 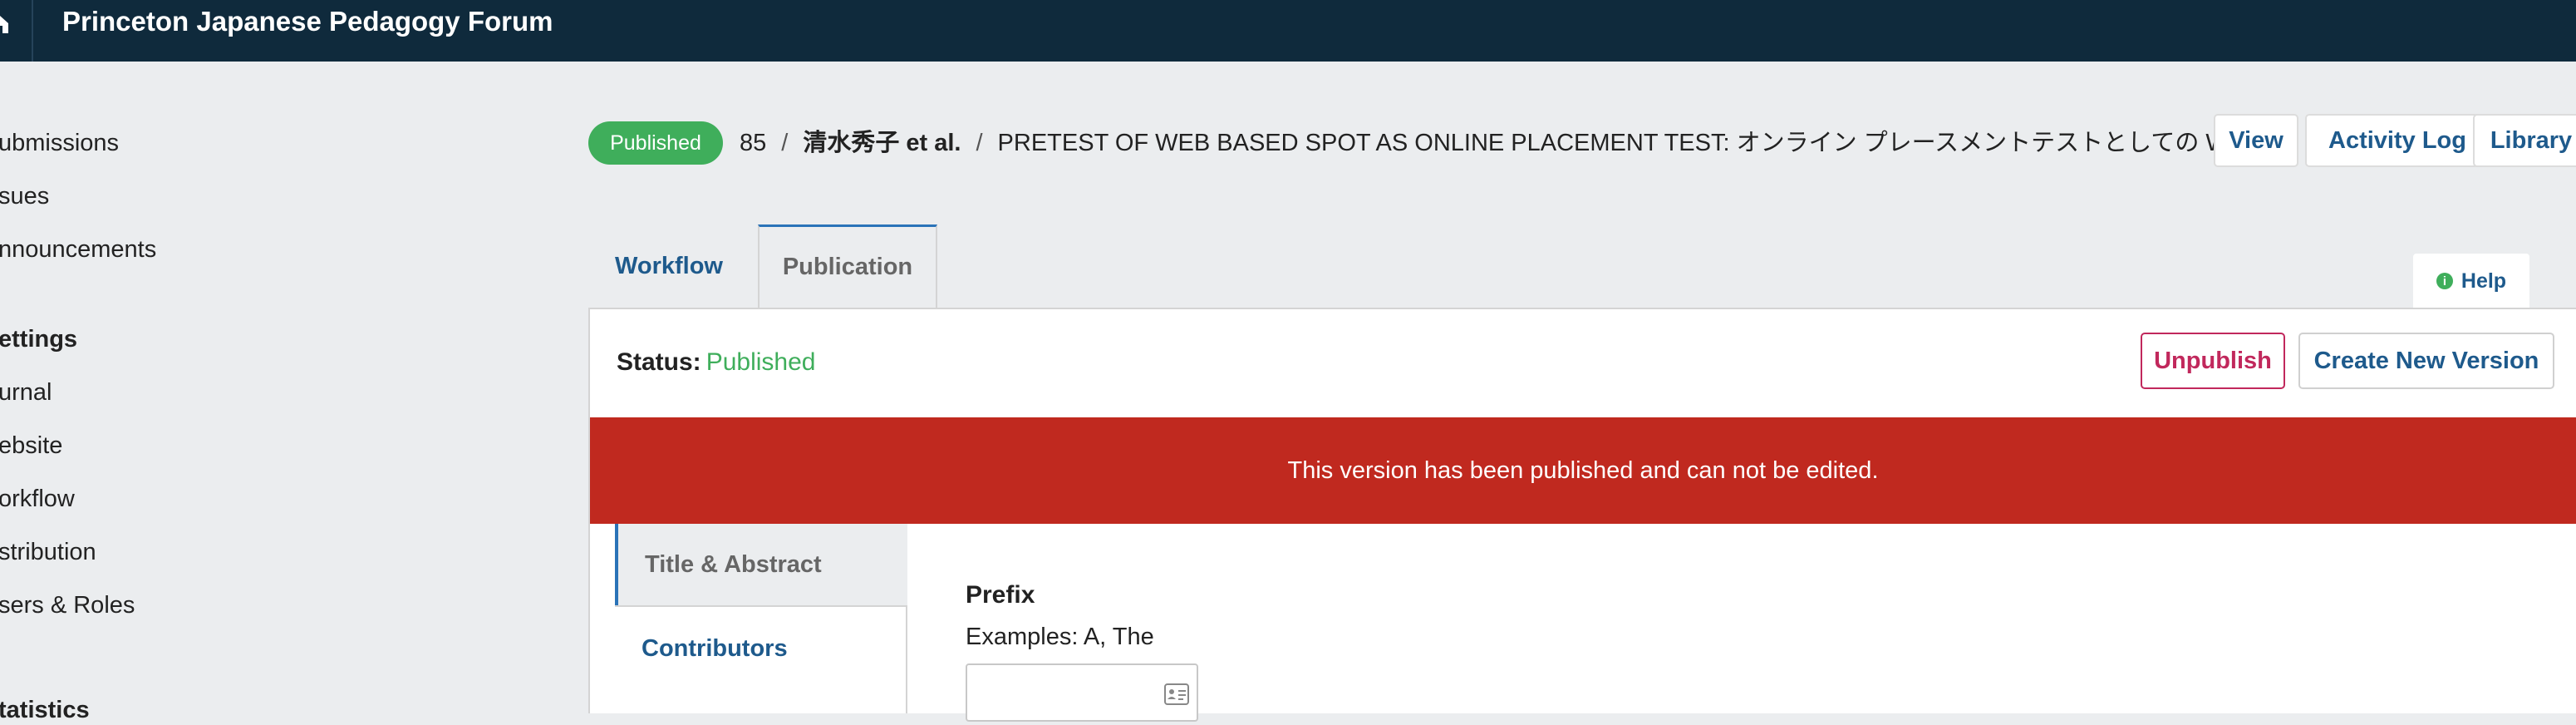 I want to click on side-tab-contributors: Contributors, so click(x=761, y=659).